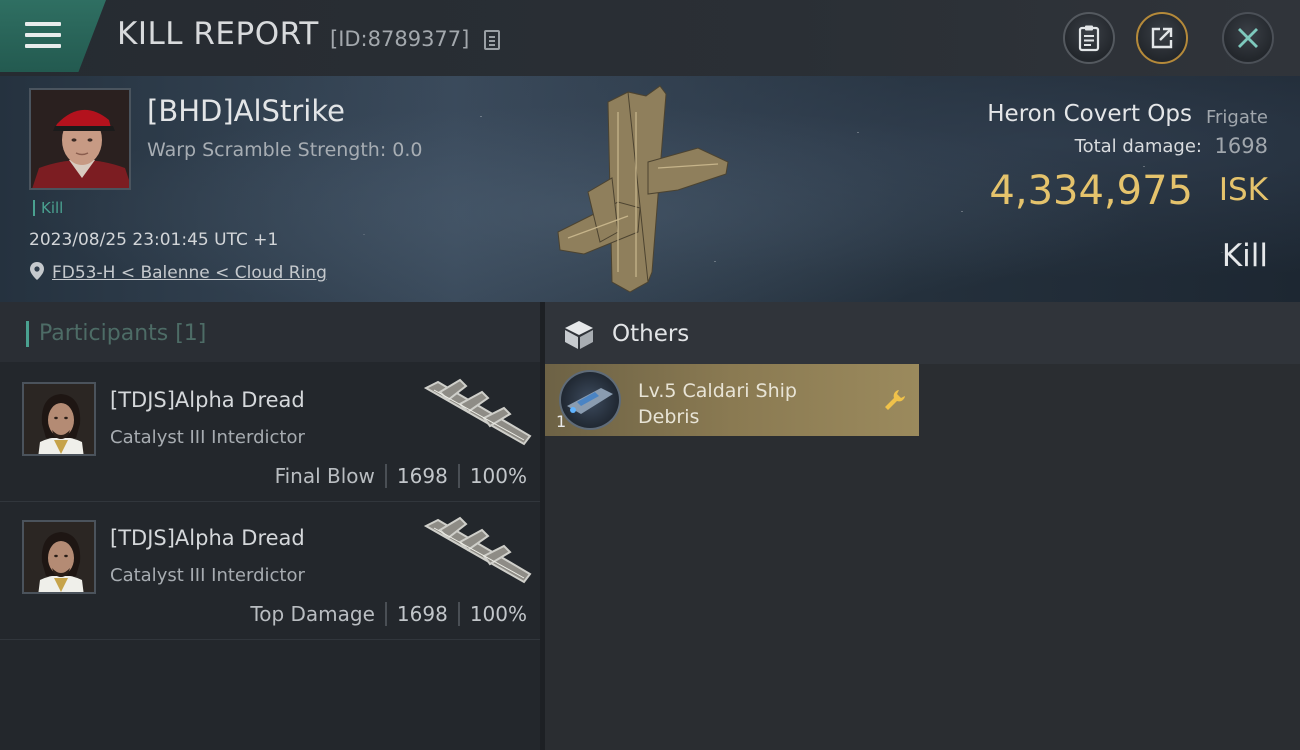 The height and width of the screenshot is (750, 1300). I want to click on isk-unit: ISK, so click(1243, 190).